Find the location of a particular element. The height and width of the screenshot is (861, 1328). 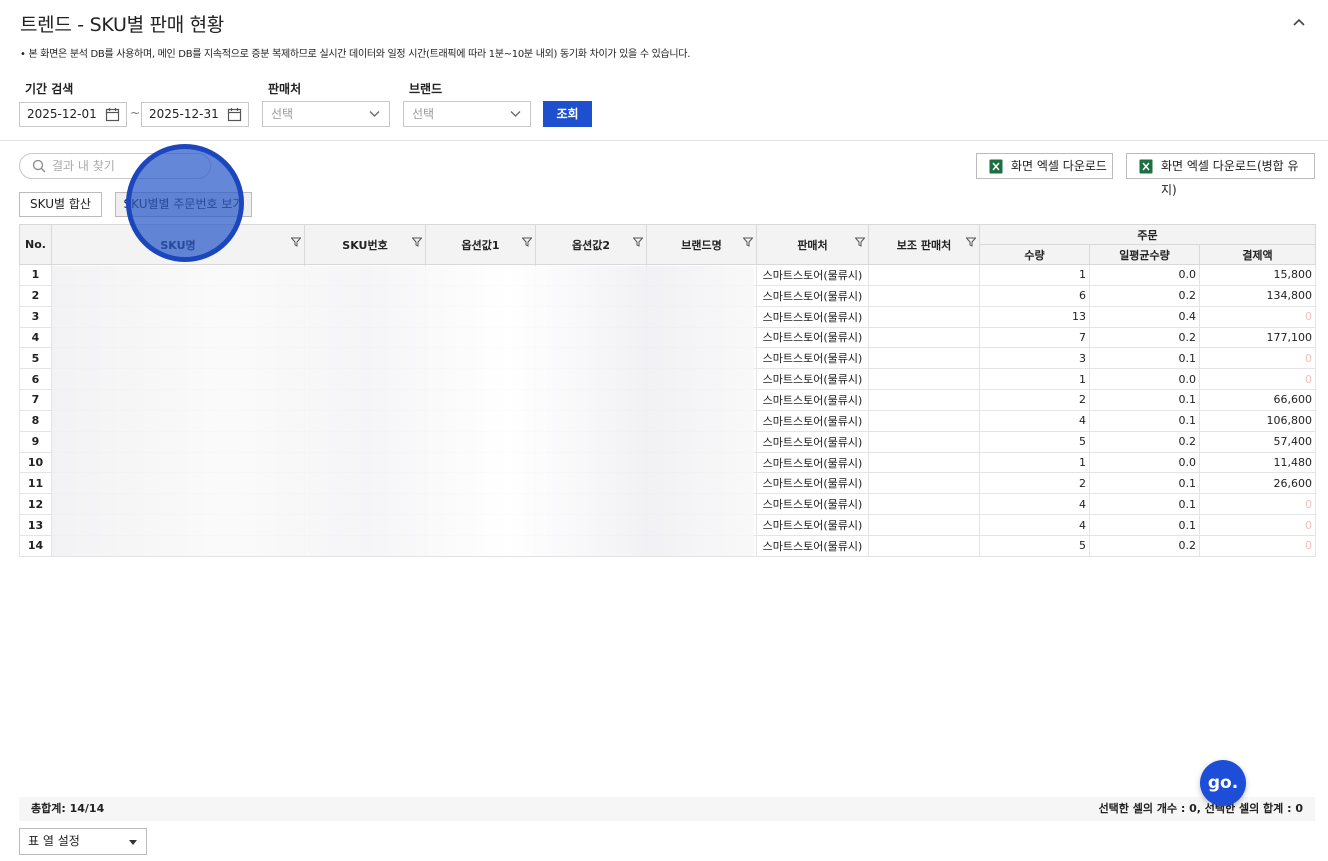

sku-sum-button: SKU별 합산 is located at coordinates (60, 204).